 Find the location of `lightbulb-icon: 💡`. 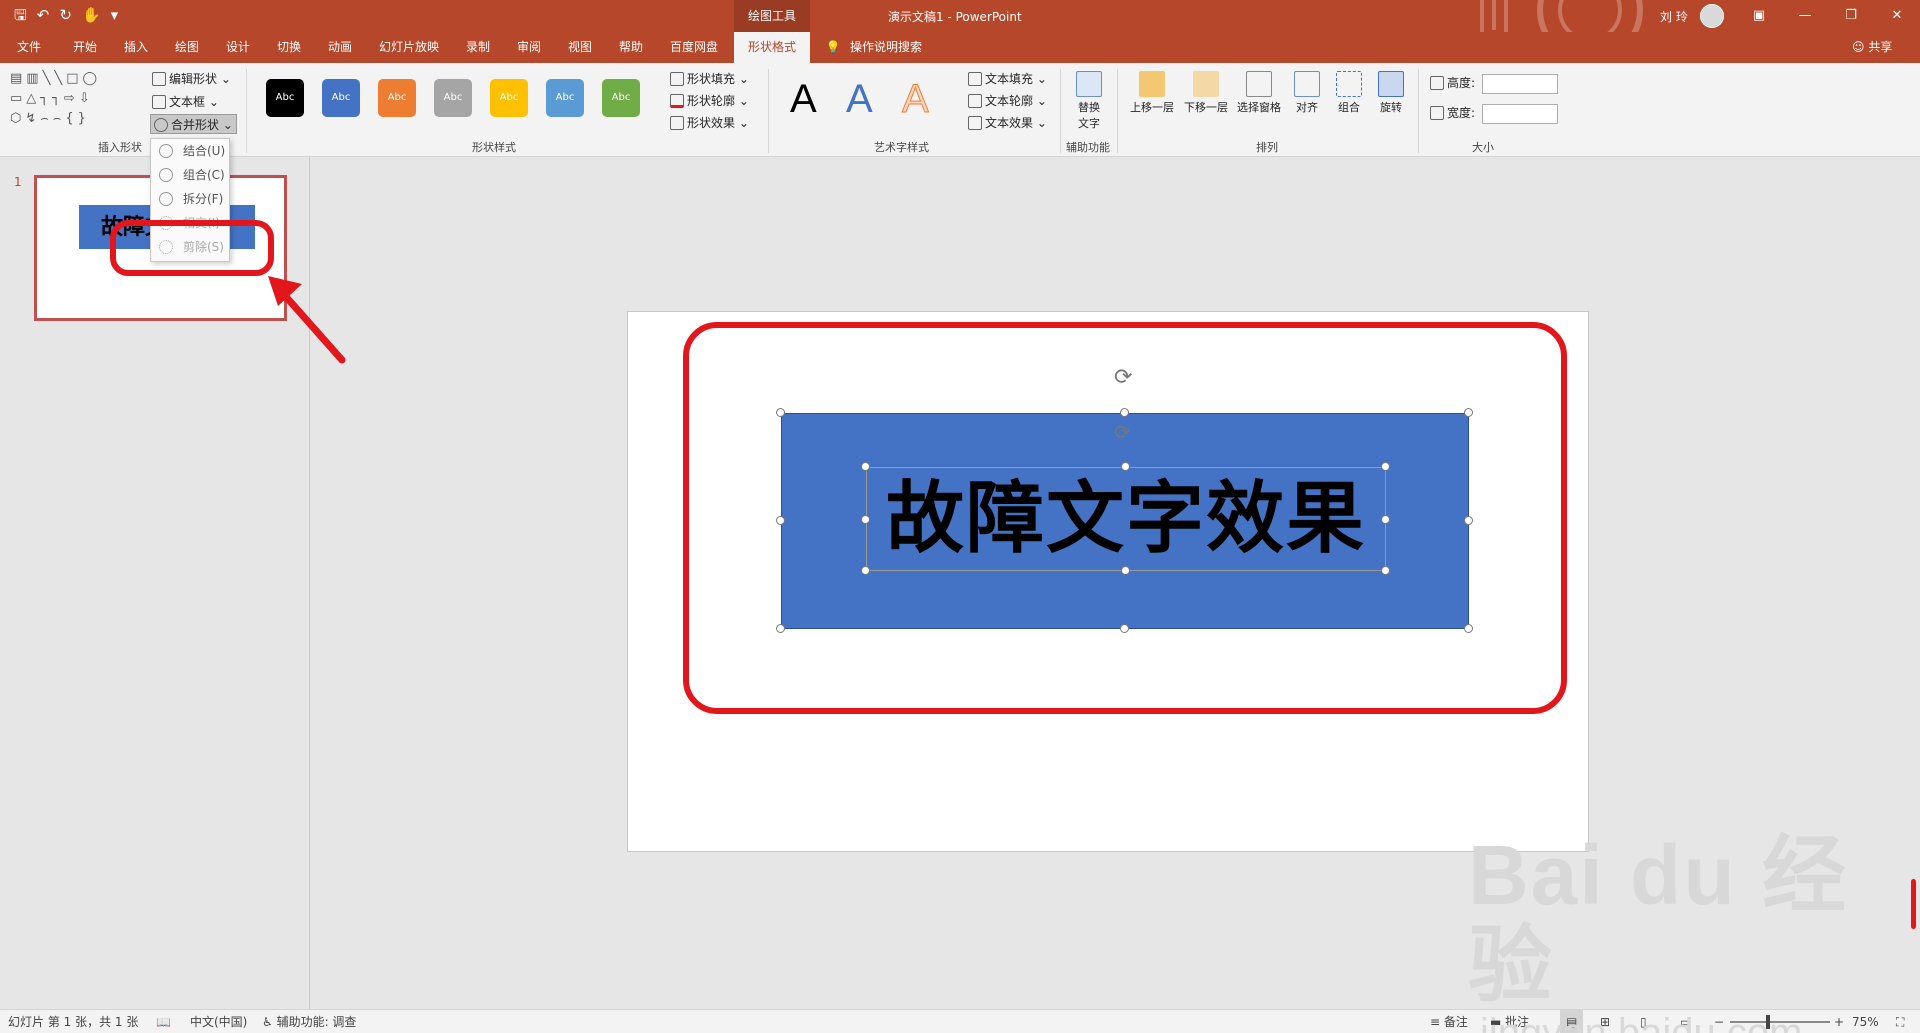

lightbulb-icon: 💡 is located at coordinates (833, 47).